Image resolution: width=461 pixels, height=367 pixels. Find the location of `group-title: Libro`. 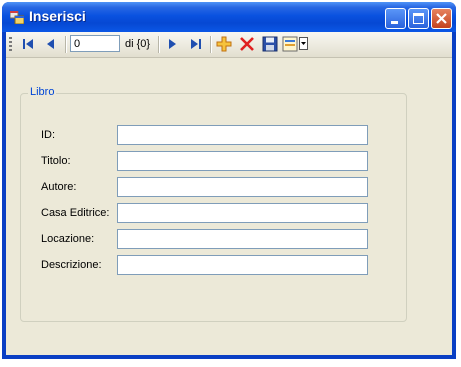

group-title: Libro is located at coordinates (42, 92).